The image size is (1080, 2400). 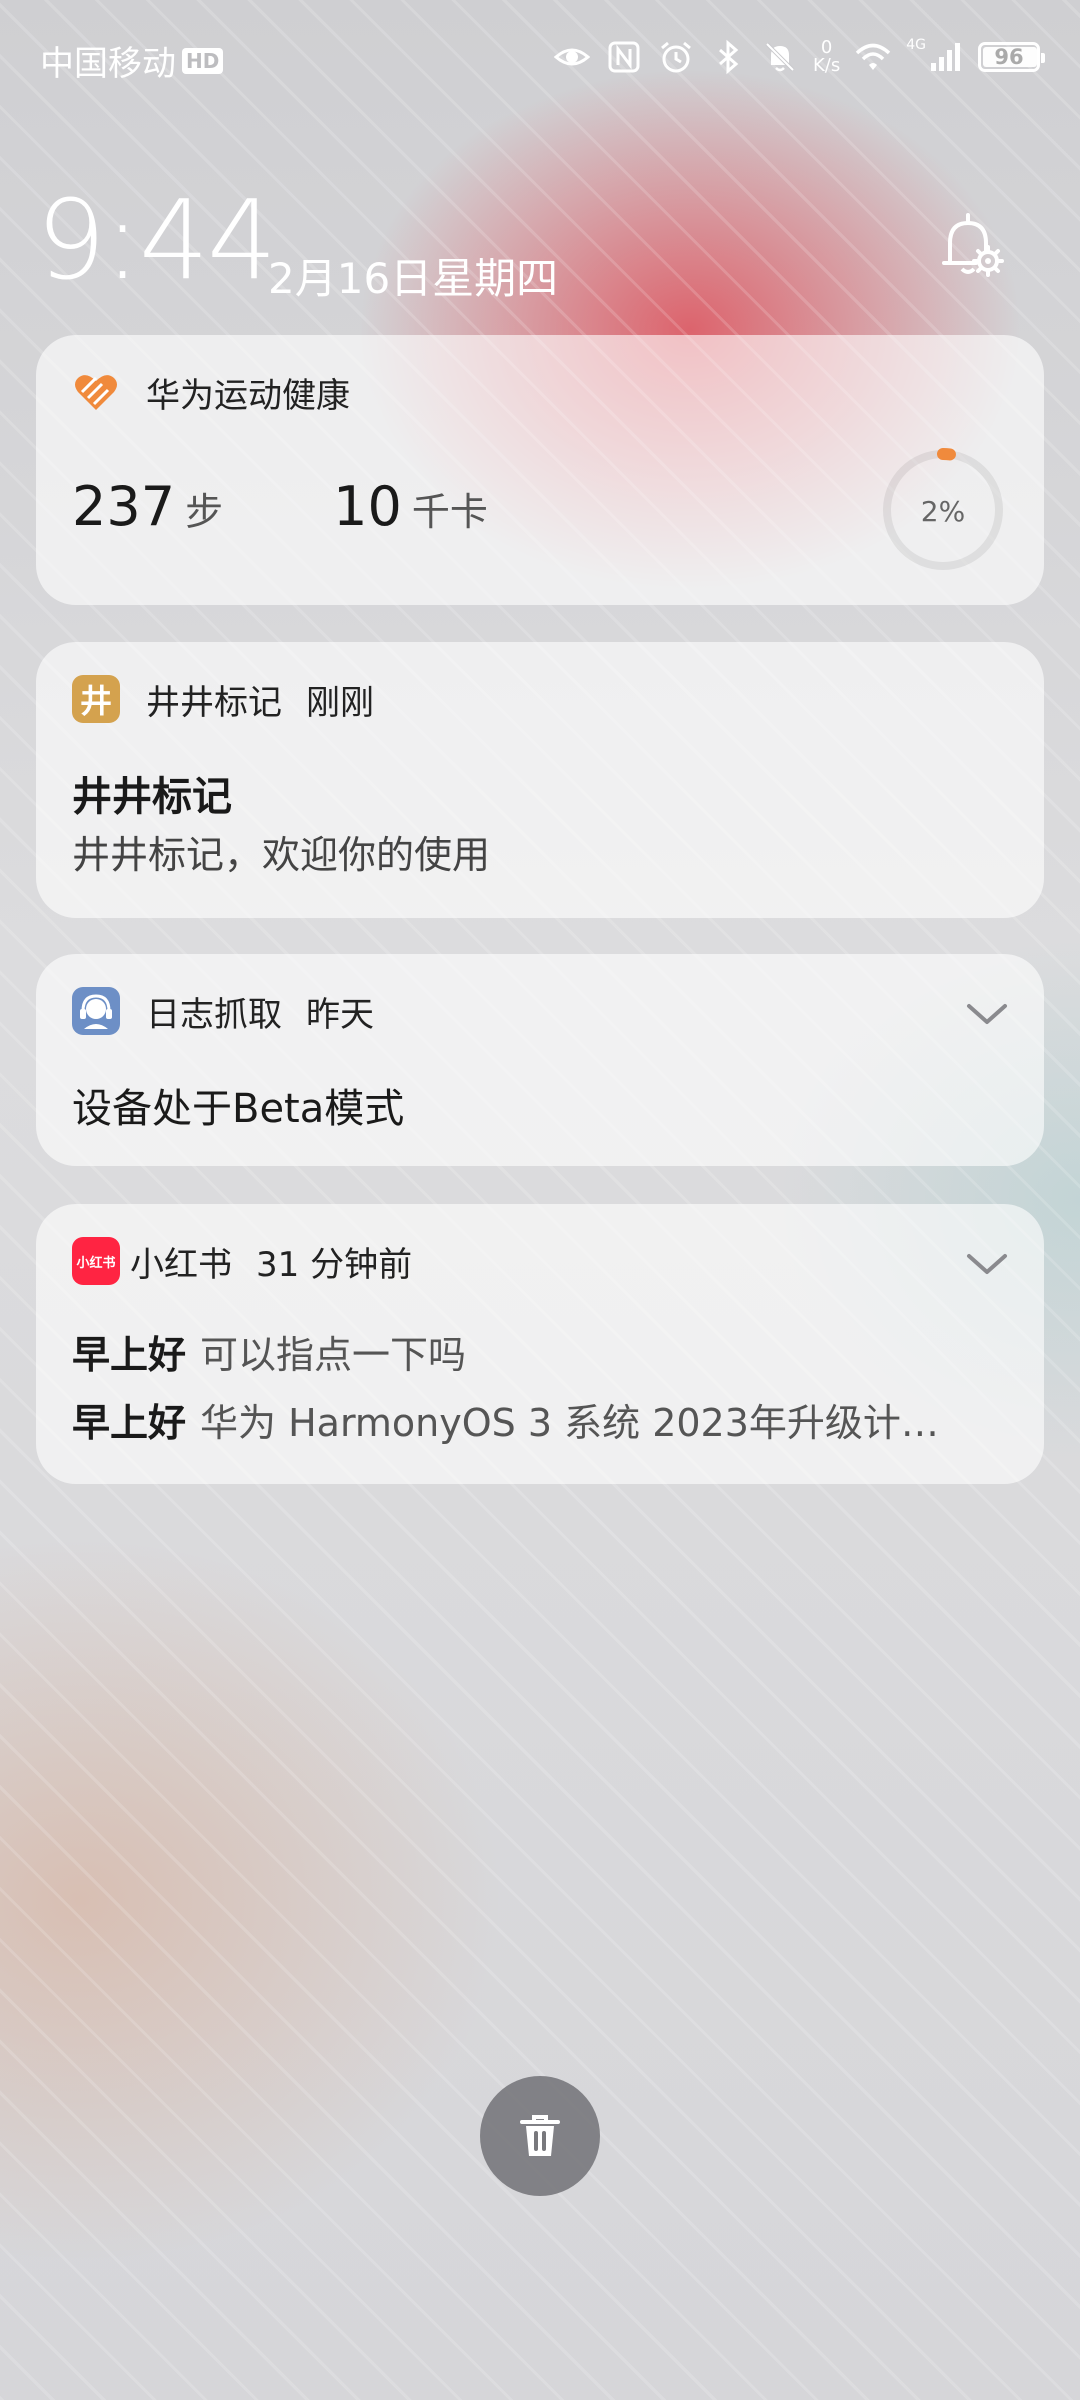 I want to click on nfc-icon, so click(x=624, y=57).